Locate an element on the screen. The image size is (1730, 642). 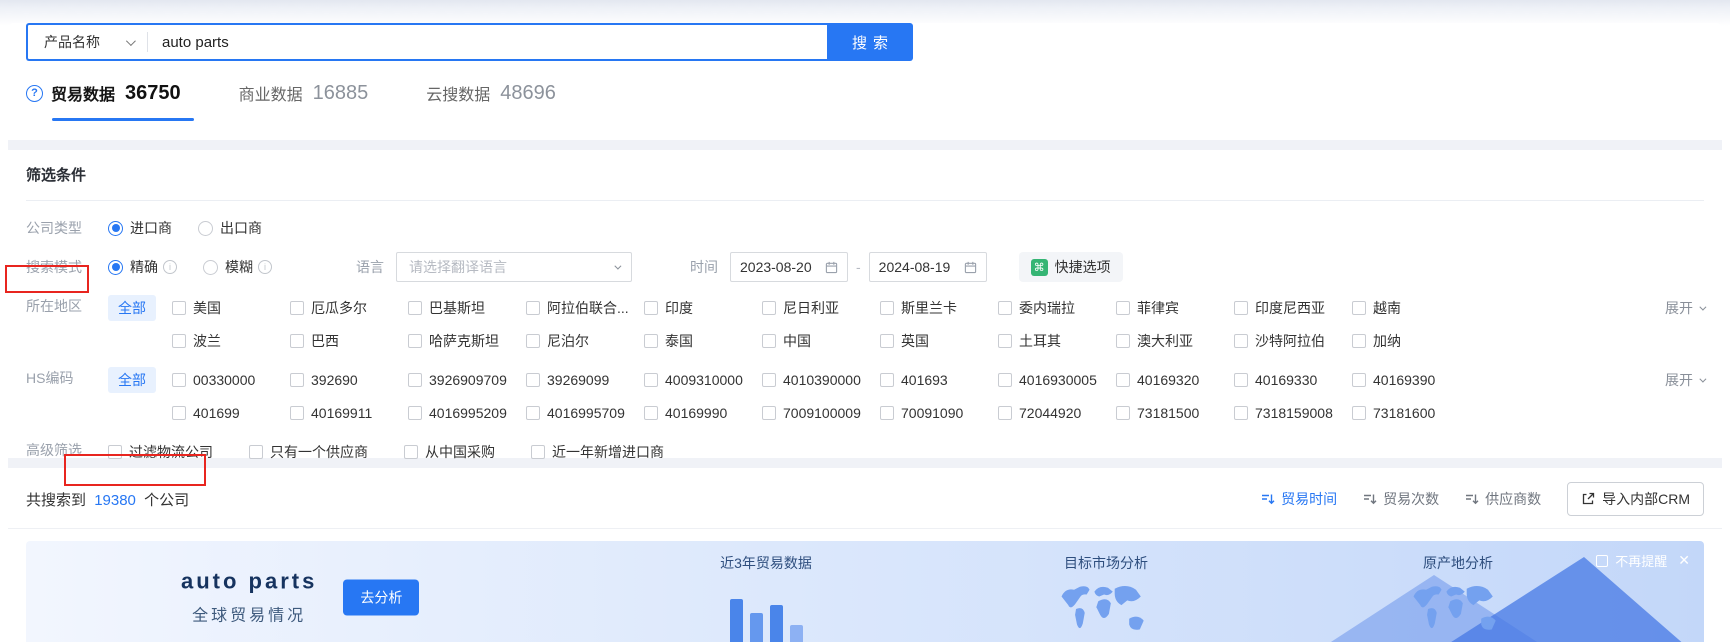
search-button: 搜索 is located at coordinates (870, 42).